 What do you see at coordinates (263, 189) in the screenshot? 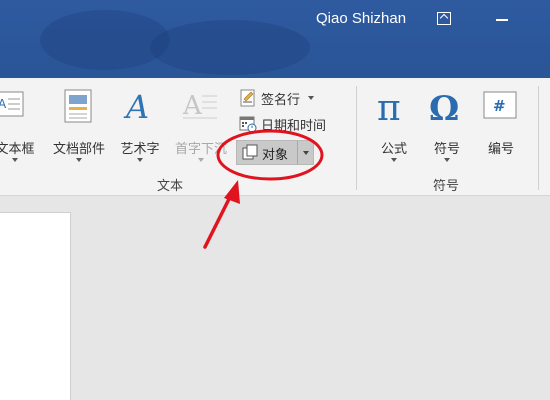
I see `annotation-overlay` at bounding box center [263, 189].